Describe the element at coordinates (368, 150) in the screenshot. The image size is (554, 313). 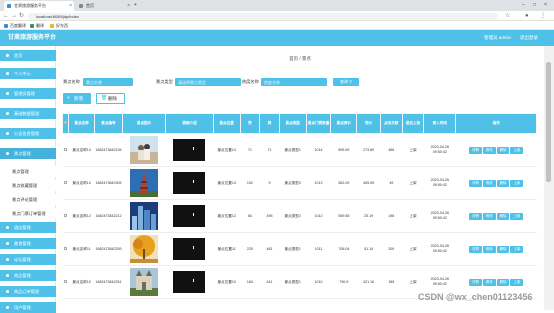
I see `cell-price: 273.89` at that location.